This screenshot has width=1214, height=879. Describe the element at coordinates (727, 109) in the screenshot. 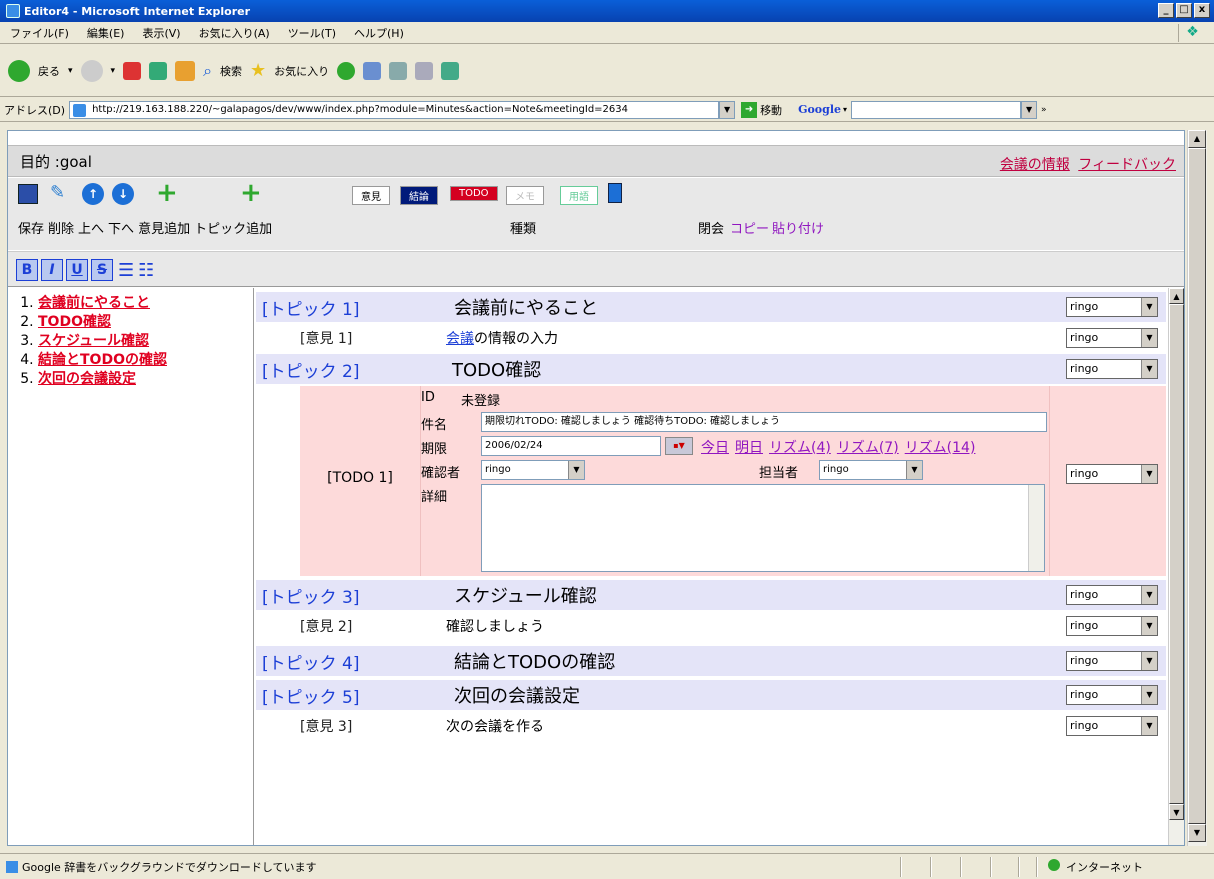

I see `address-dropdown-icon: ▼` at that location.